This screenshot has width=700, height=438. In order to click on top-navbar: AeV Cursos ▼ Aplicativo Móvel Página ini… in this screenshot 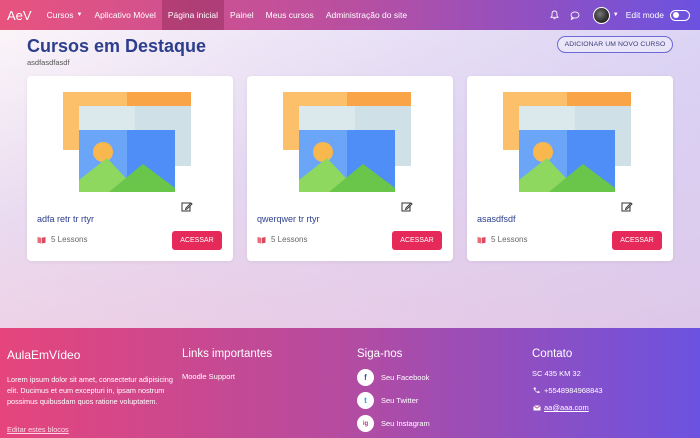, I will do `click(350, 15)`.